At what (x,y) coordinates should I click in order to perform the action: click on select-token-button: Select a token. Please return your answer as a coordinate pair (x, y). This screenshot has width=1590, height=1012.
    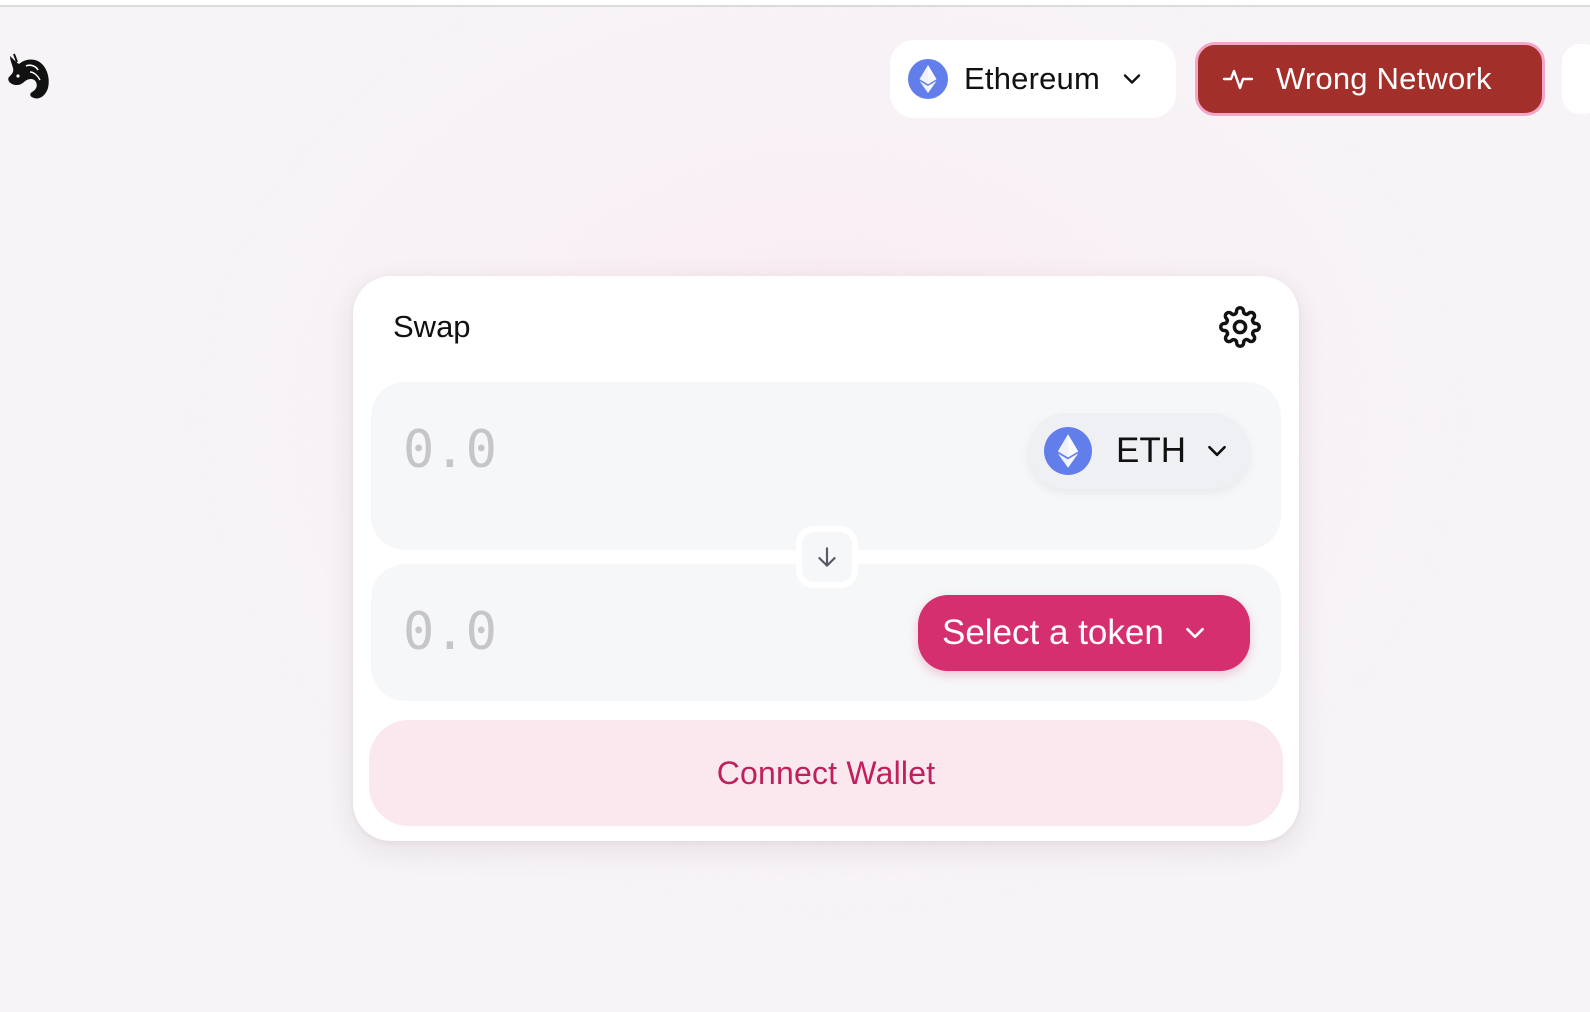
    Looking at the image, I should click on (1084, 633).